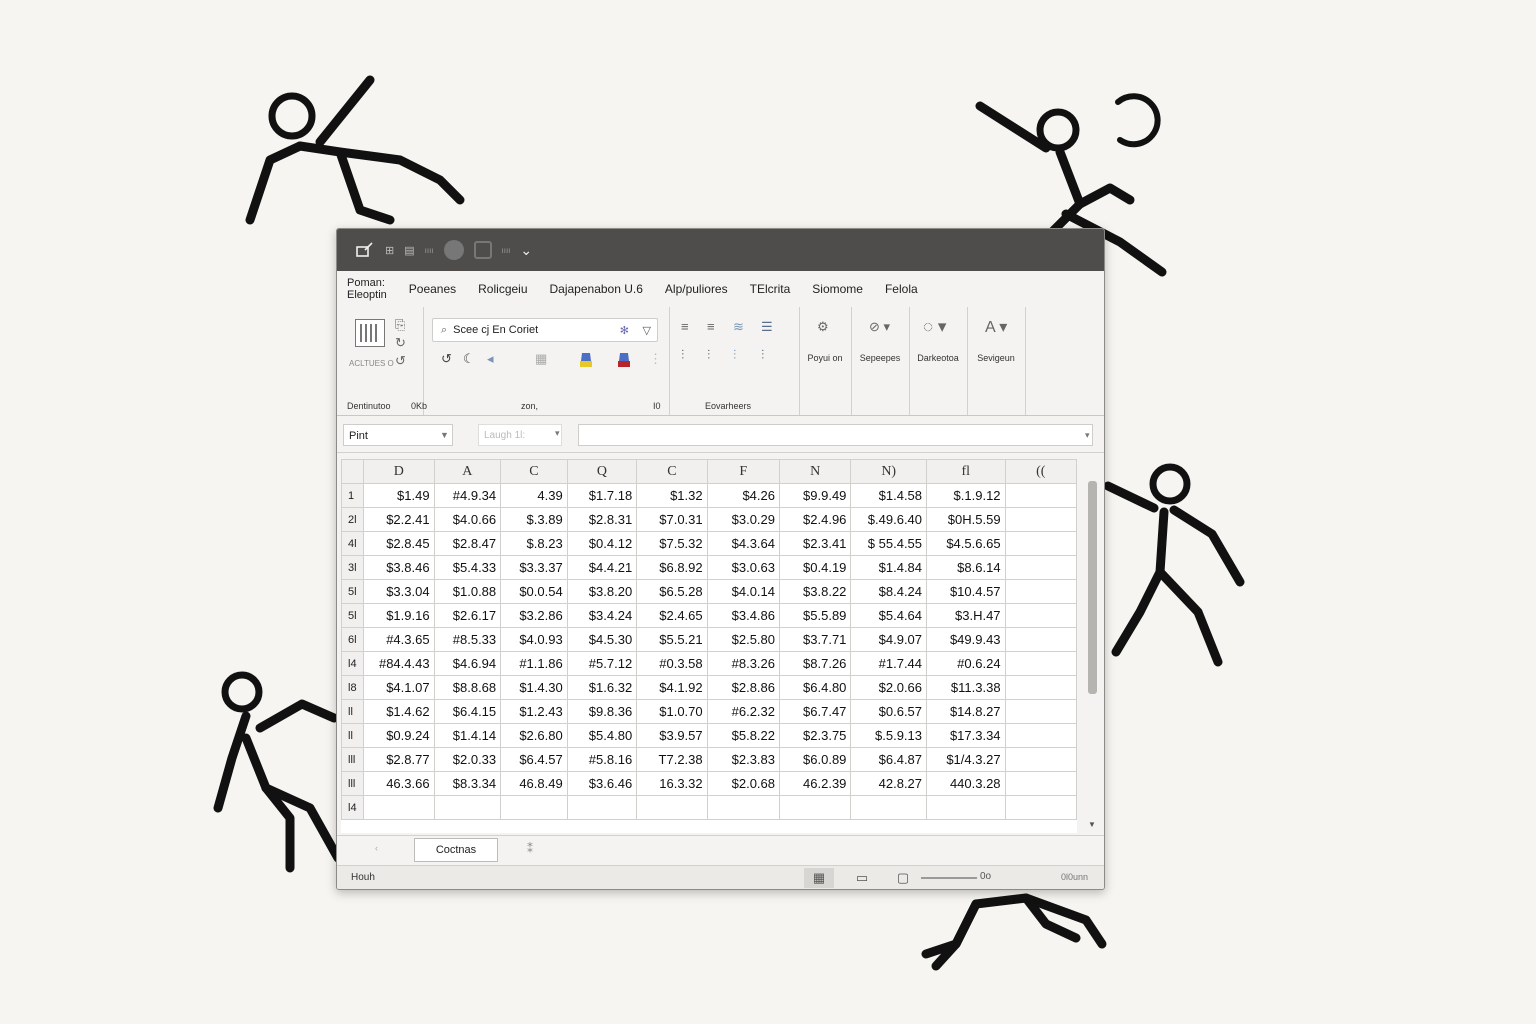  What do you see at coordinates (400, 325) in the screenshot?
I see `copy-icon: ⎘` at bounding box center [400, 325].